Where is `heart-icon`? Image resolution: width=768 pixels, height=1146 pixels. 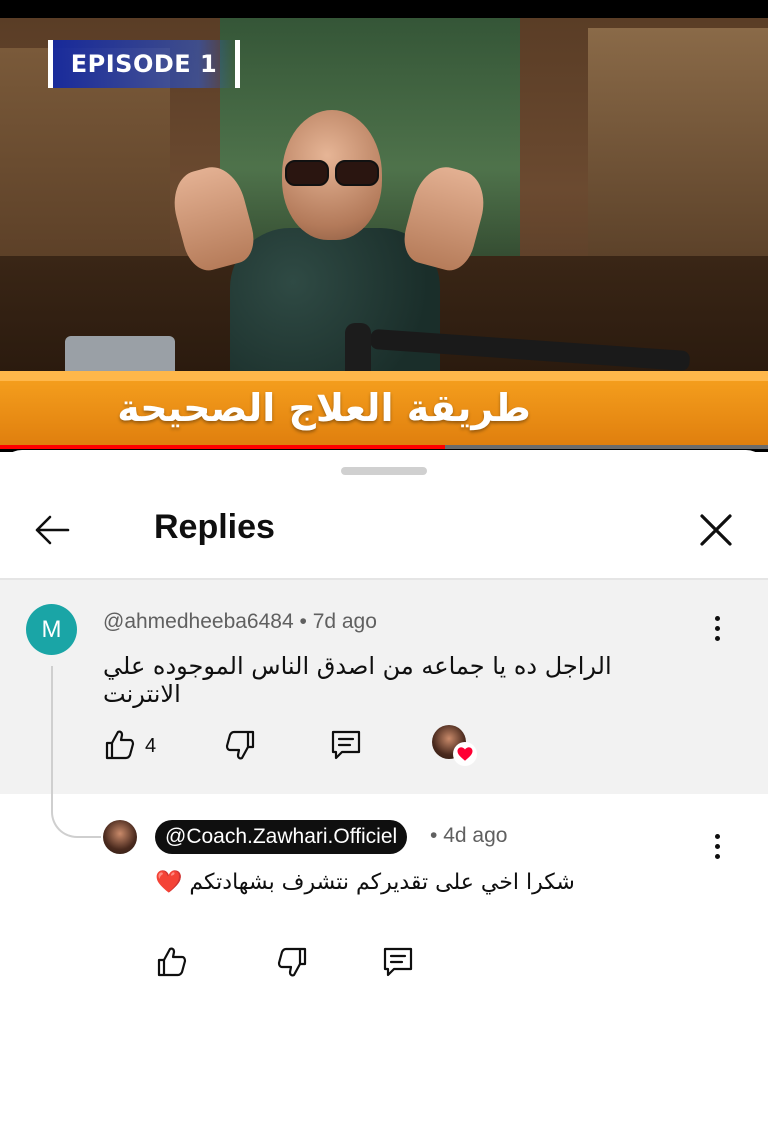 heart-icon is located at coordinates (465, 754).